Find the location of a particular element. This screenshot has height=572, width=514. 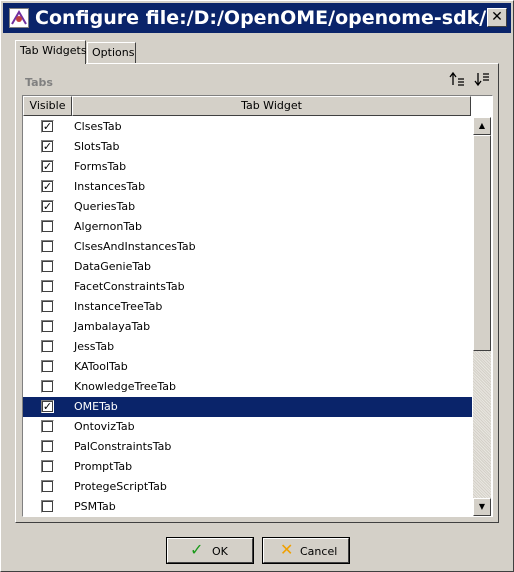

x-icon: ✕ is located at coordinates (287, 549).